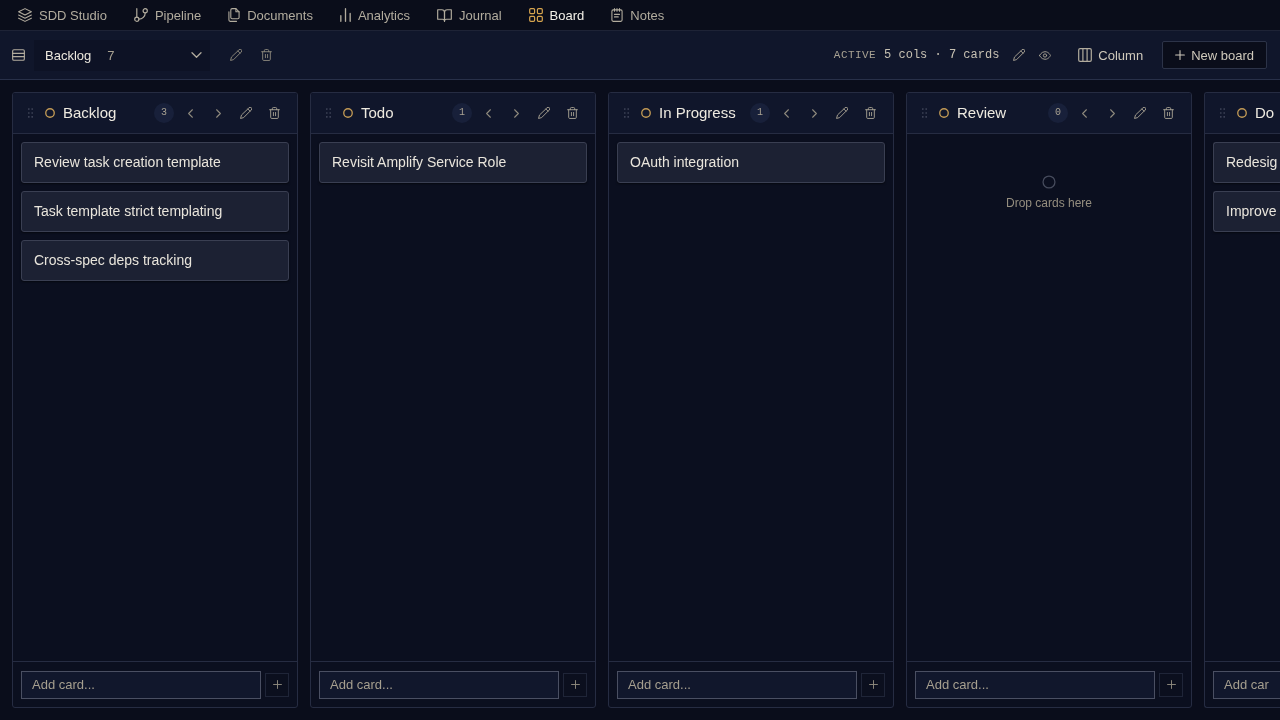 This screenshot has width=1280, height=720. Describe the element at coordinates (444, 15) in the screenshot. I see `book-icon` at that location.